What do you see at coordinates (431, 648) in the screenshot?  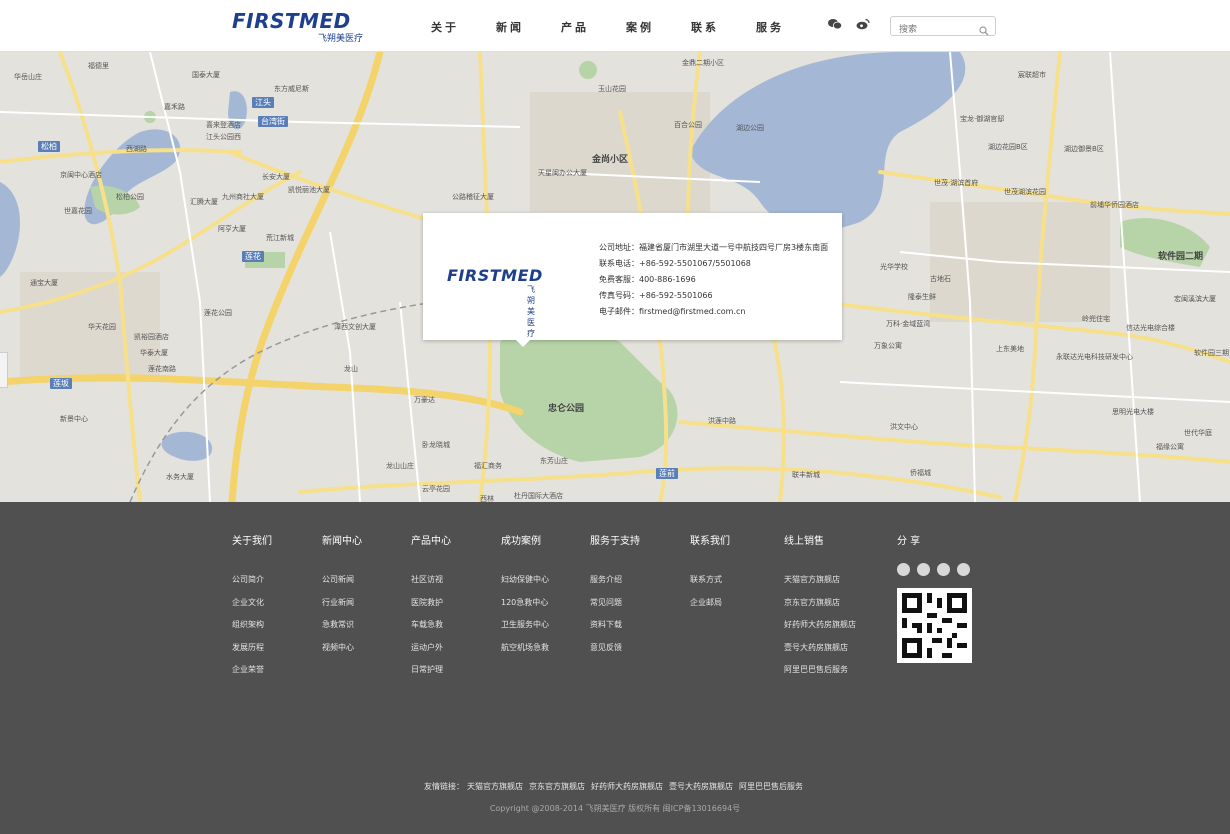 I see `footer-link: 运动户外` at bounding box center [431, 648].